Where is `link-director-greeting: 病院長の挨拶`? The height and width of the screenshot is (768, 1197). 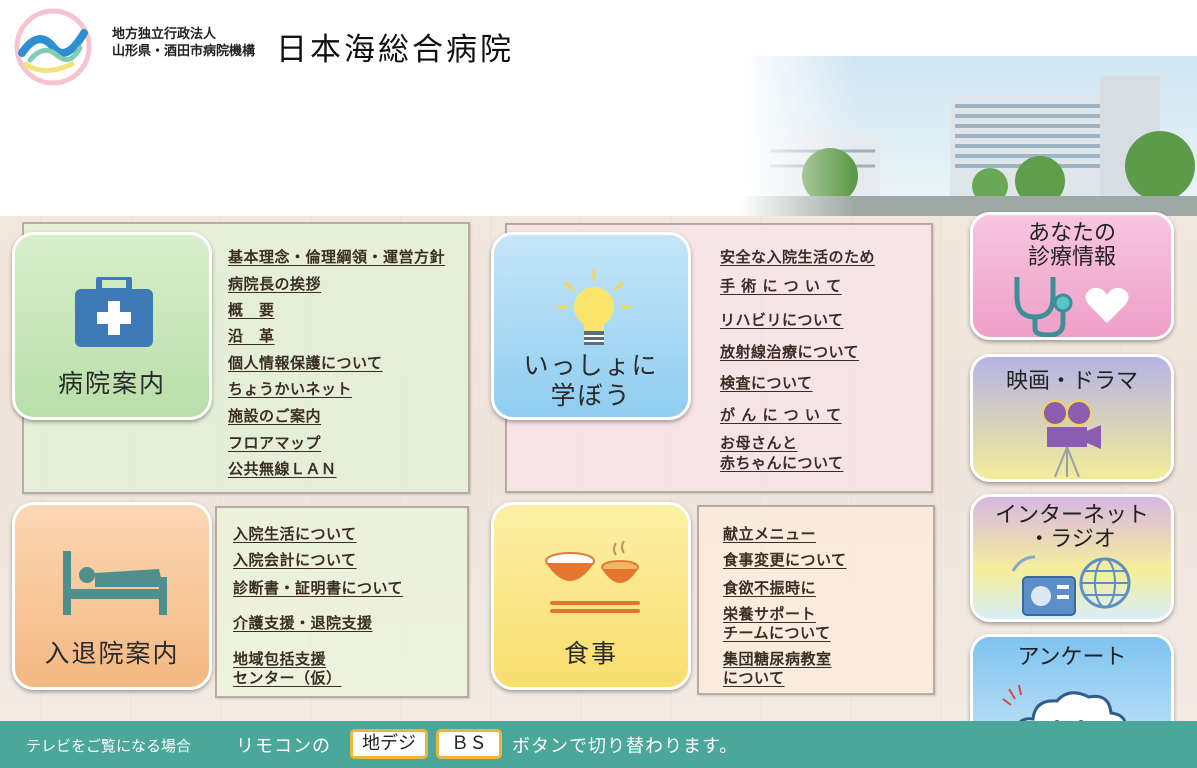 link-director-greeting: 病院長の挨拶 is located at coordinates (274, 283).